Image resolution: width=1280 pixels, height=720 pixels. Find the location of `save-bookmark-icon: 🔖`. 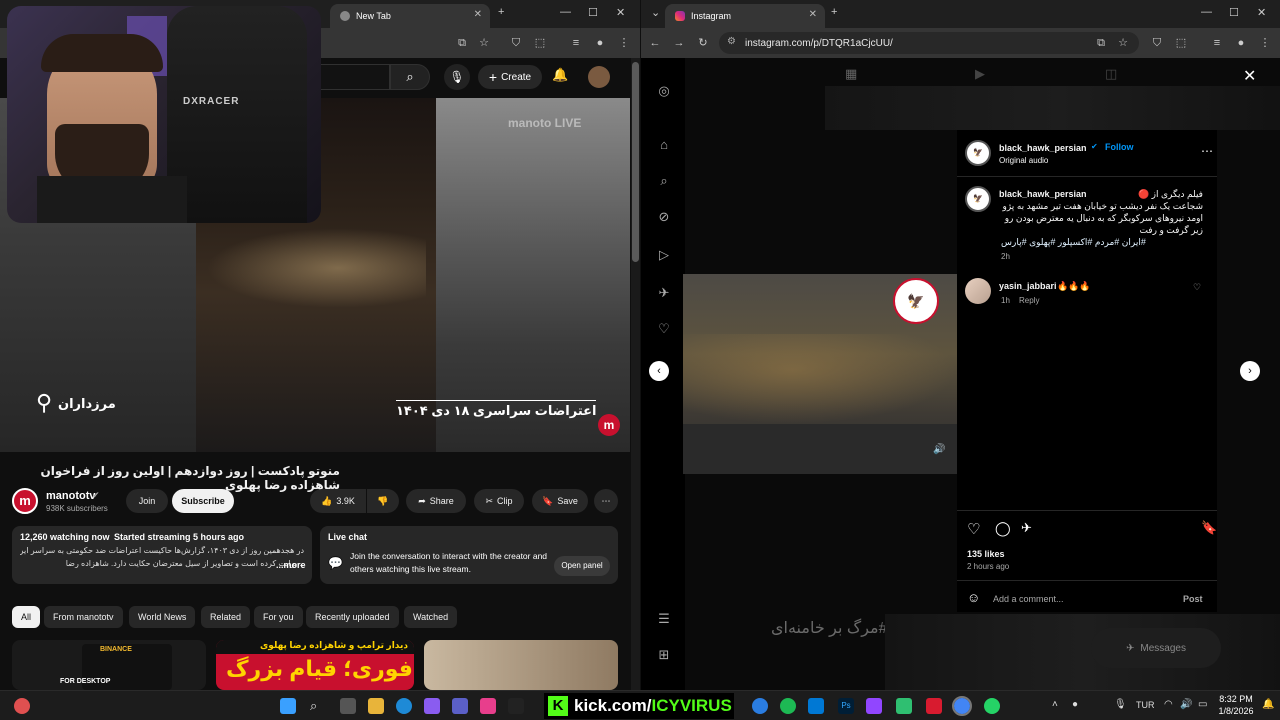

save-bookmark-icon: 🔖 is located at coordinates (1209, 528).